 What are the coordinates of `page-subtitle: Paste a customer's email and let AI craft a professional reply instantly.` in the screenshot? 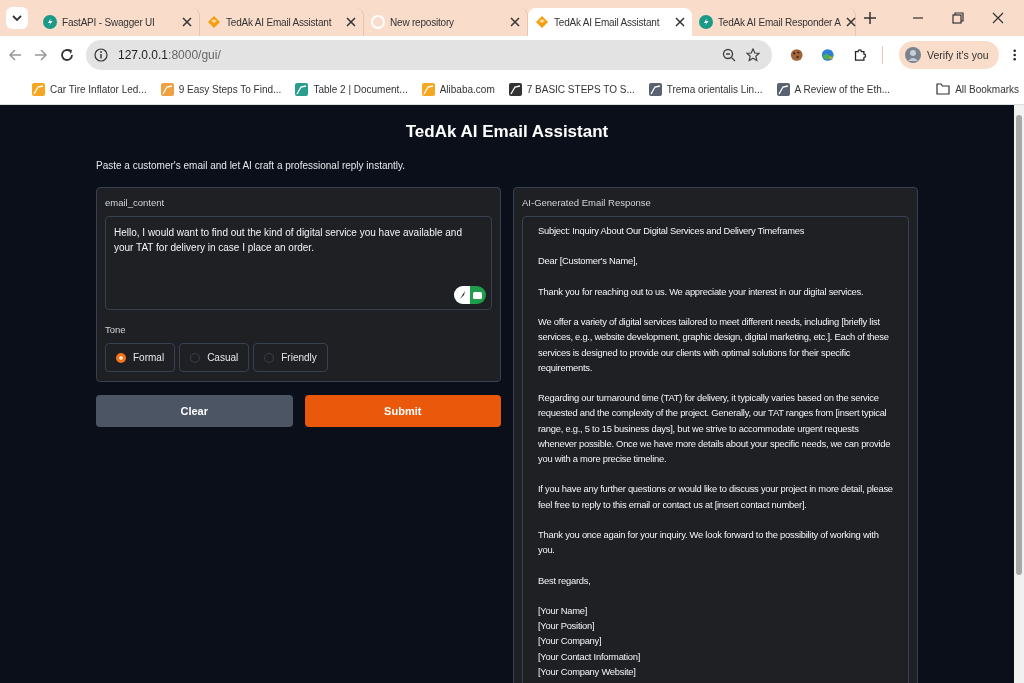 It's located at (251, 165).